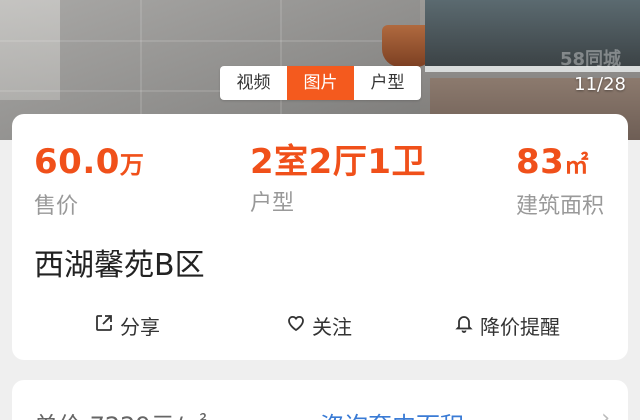  Describe the element at coordinates (119, 265) in the screenshot. I see `listing-title: 西湖馨苑B区` at that location.